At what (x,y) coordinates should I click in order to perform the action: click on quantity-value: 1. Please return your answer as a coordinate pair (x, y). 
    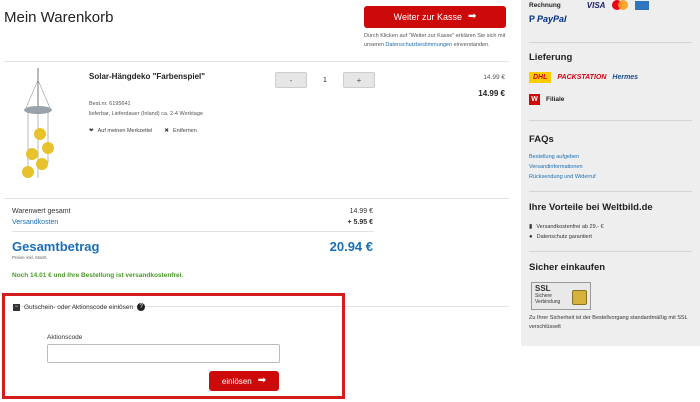
    Looking at the image, I should click on (325, 80).